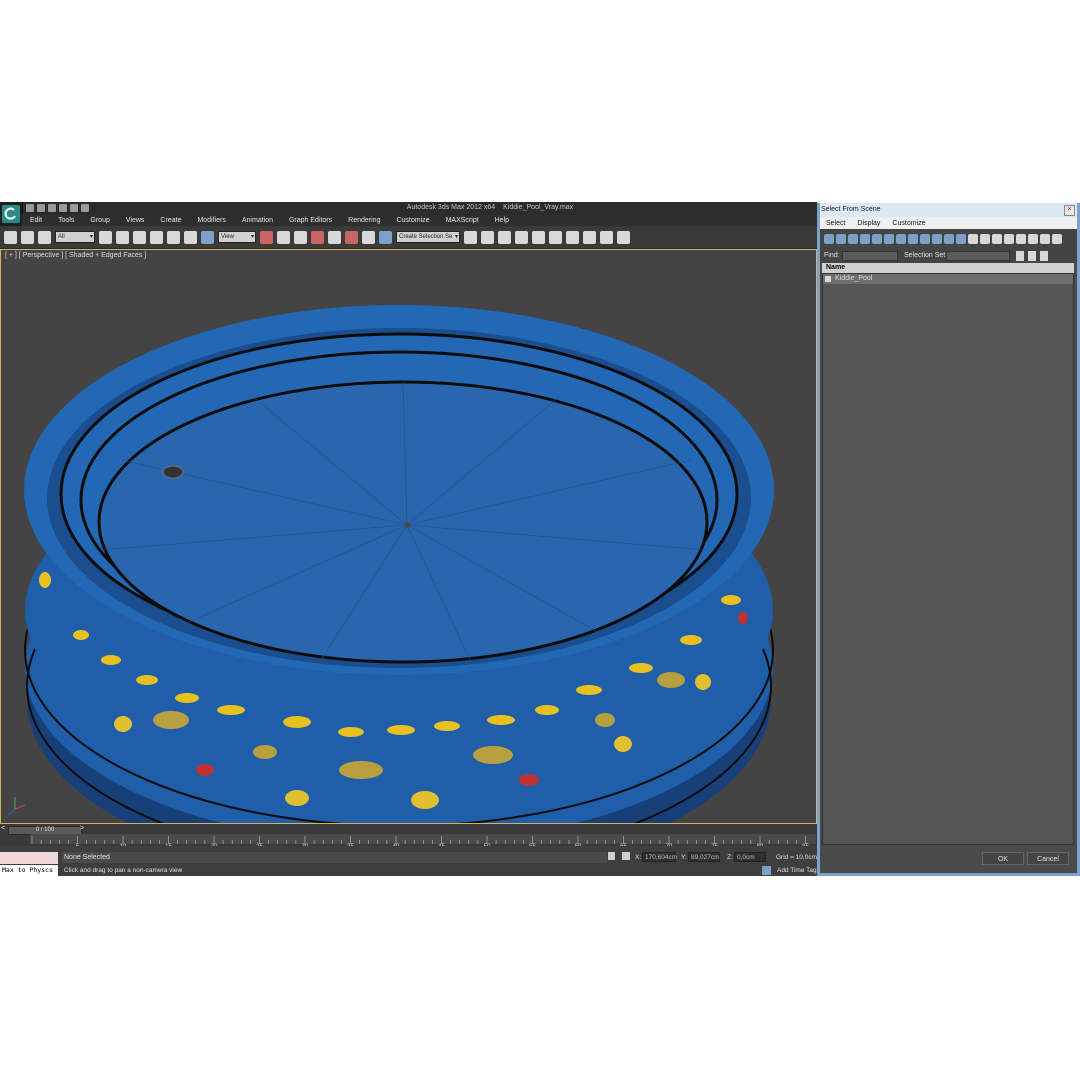 The image size is (1080, 1080). What do you see at coordinates (948, 559) in the screenshot?
I see `scene-object-list: Kiddie_Pool` at bounding box center [948, 559].